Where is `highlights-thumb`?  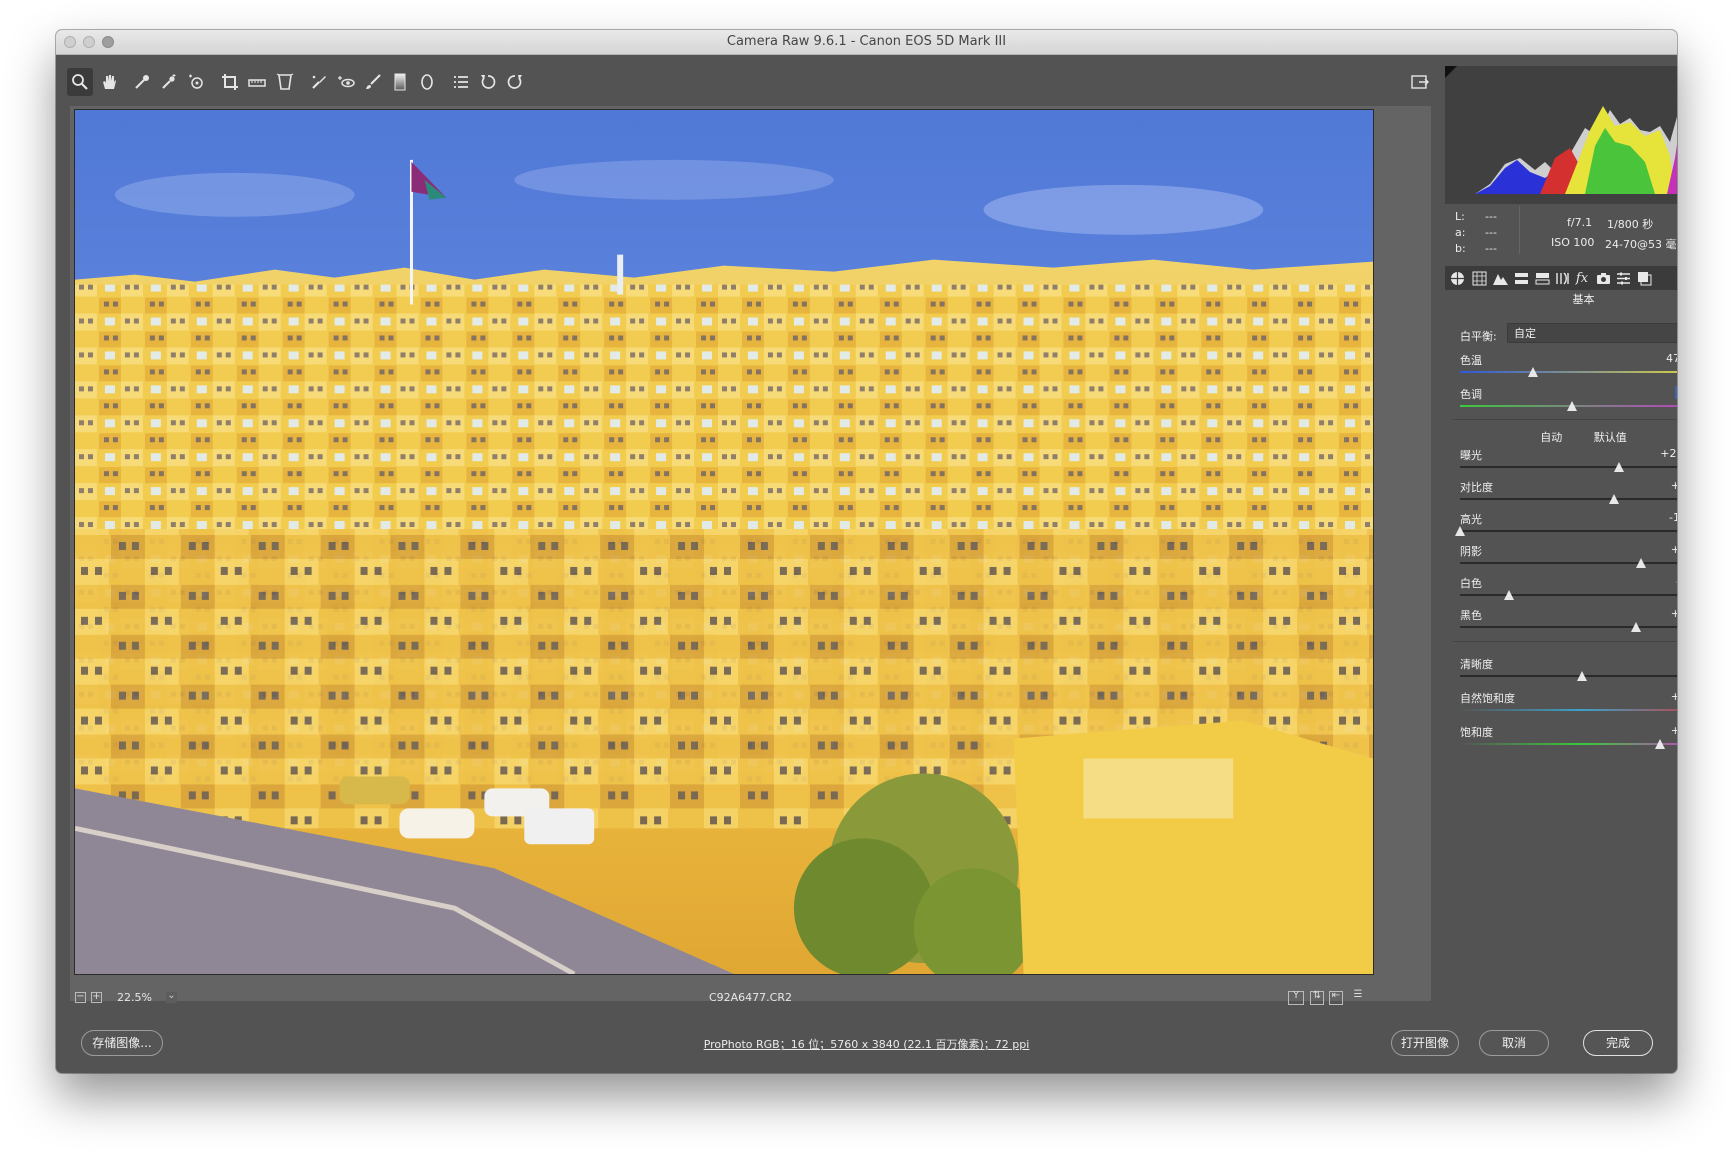
highlights-thumb is located at coordinates (1460, 531).